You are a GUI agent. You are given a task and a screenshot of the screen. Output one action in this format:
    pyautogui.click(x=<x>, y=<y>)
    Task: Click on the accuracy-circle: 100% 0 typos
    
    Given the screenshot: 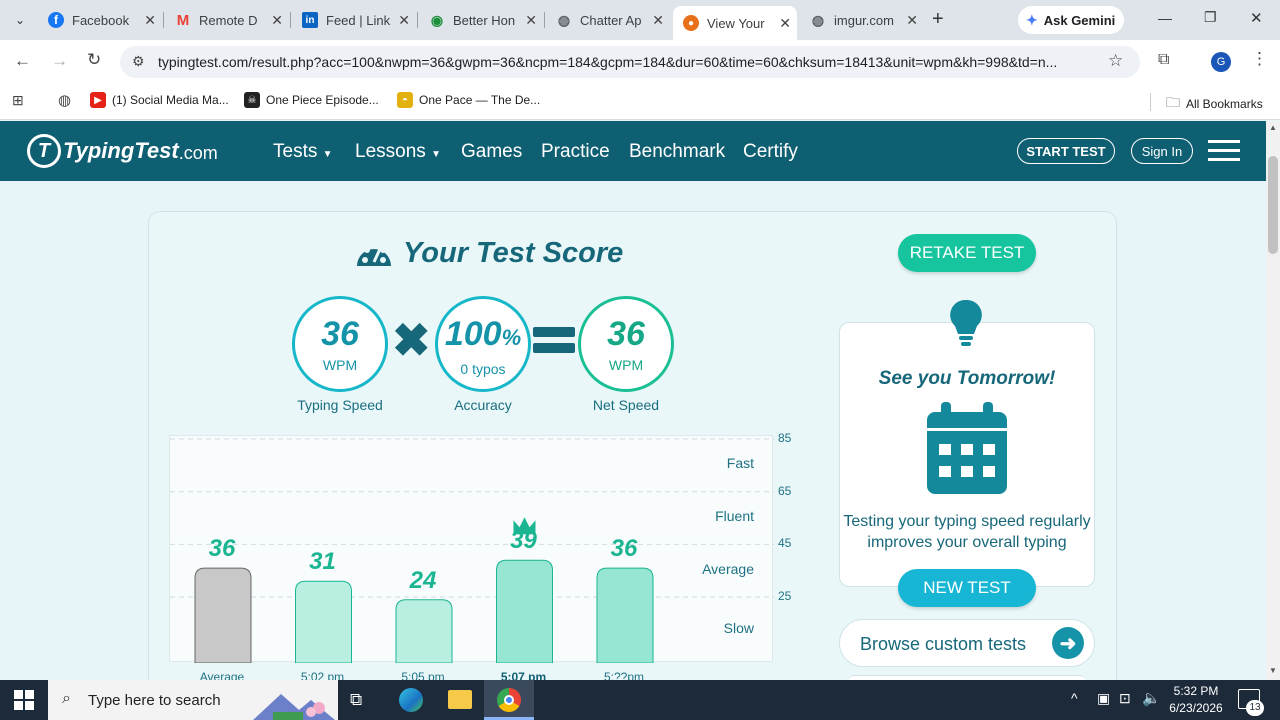 What is the action you would take?
    pyautogui.click(x=483, y=344)
    